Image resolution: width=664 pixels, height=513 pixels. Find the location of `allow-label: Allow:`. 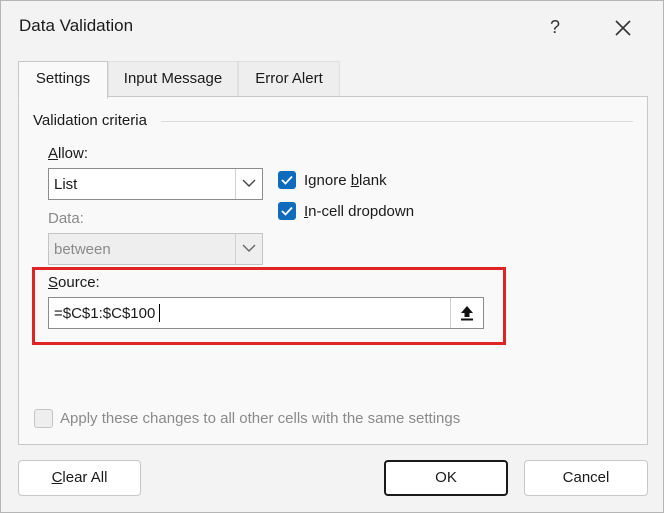

allow-label: Allow: is located at coordinates (68, 153).